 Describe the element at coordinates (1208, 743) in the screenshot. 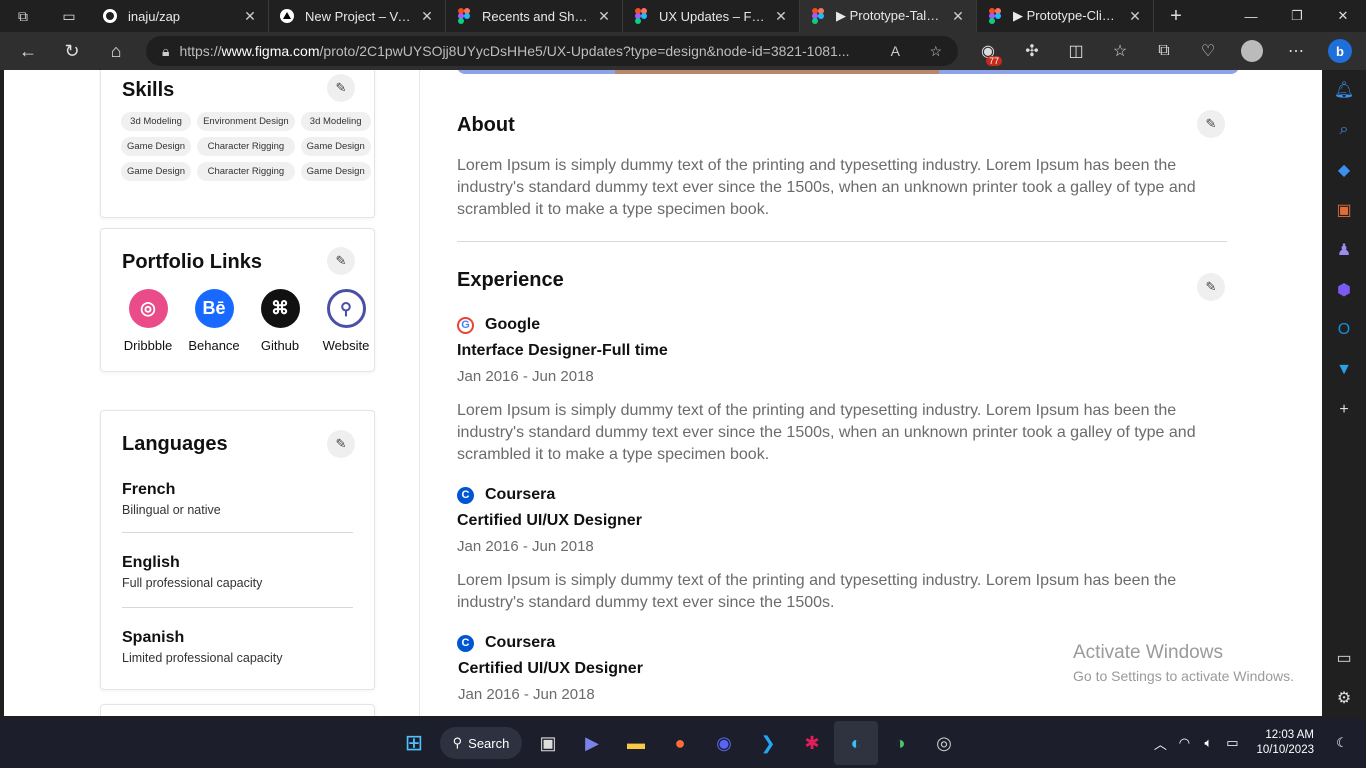

I see `volume-icon: 🔈︎` at that location.